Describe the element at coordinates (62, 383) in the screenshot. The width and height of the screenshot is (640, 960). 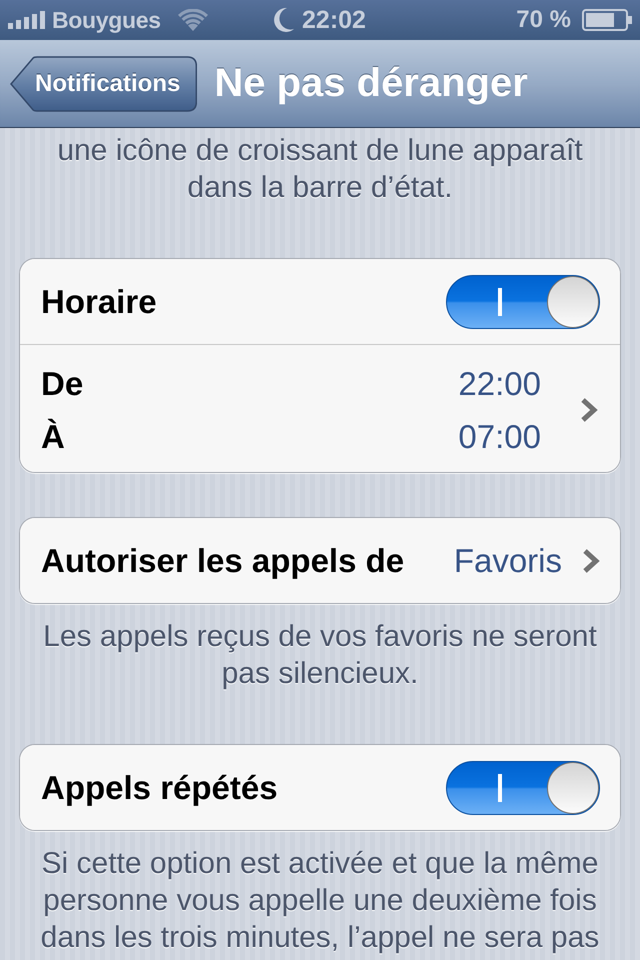
I see `row-label: De` at that location.